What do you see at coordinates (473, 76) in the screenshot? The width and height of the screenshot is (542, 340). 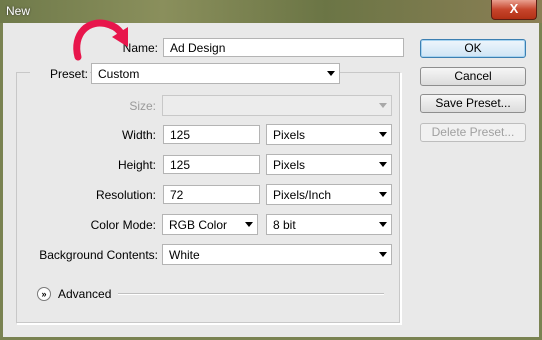 I see `cancel-button: Cancel` at bounding box center [473, 76].